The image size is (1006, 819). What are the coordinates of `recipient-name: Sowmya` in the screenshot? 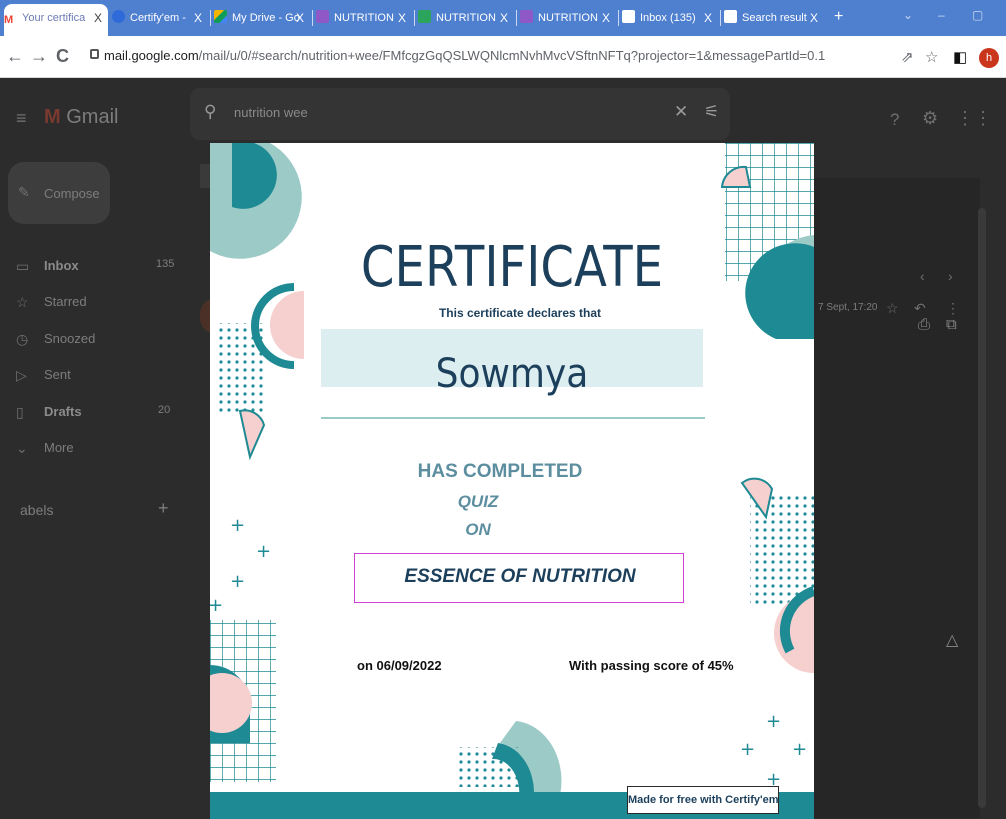 It's located at (512, 374).